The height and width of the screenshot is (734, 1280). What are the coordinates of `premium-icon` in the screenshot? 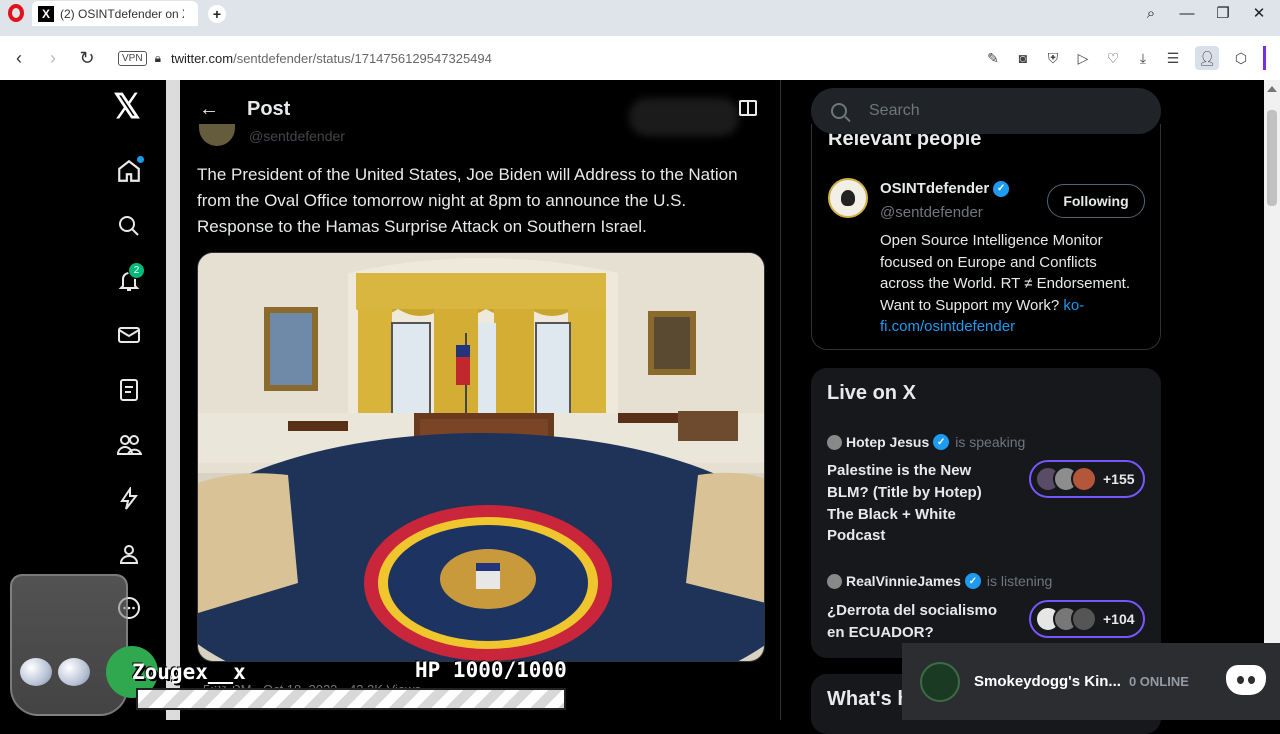 It's located at (129, 499).